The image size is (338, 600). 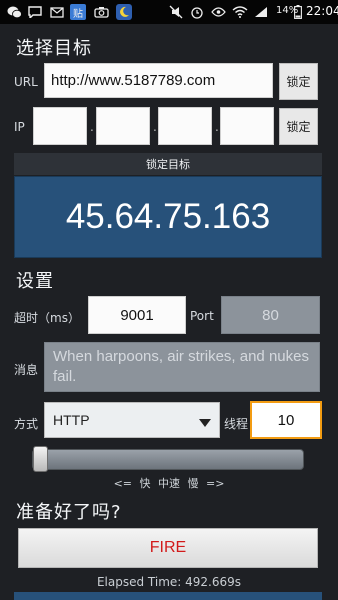 I want to click on port-label: Port, so click(x=202, y=316).